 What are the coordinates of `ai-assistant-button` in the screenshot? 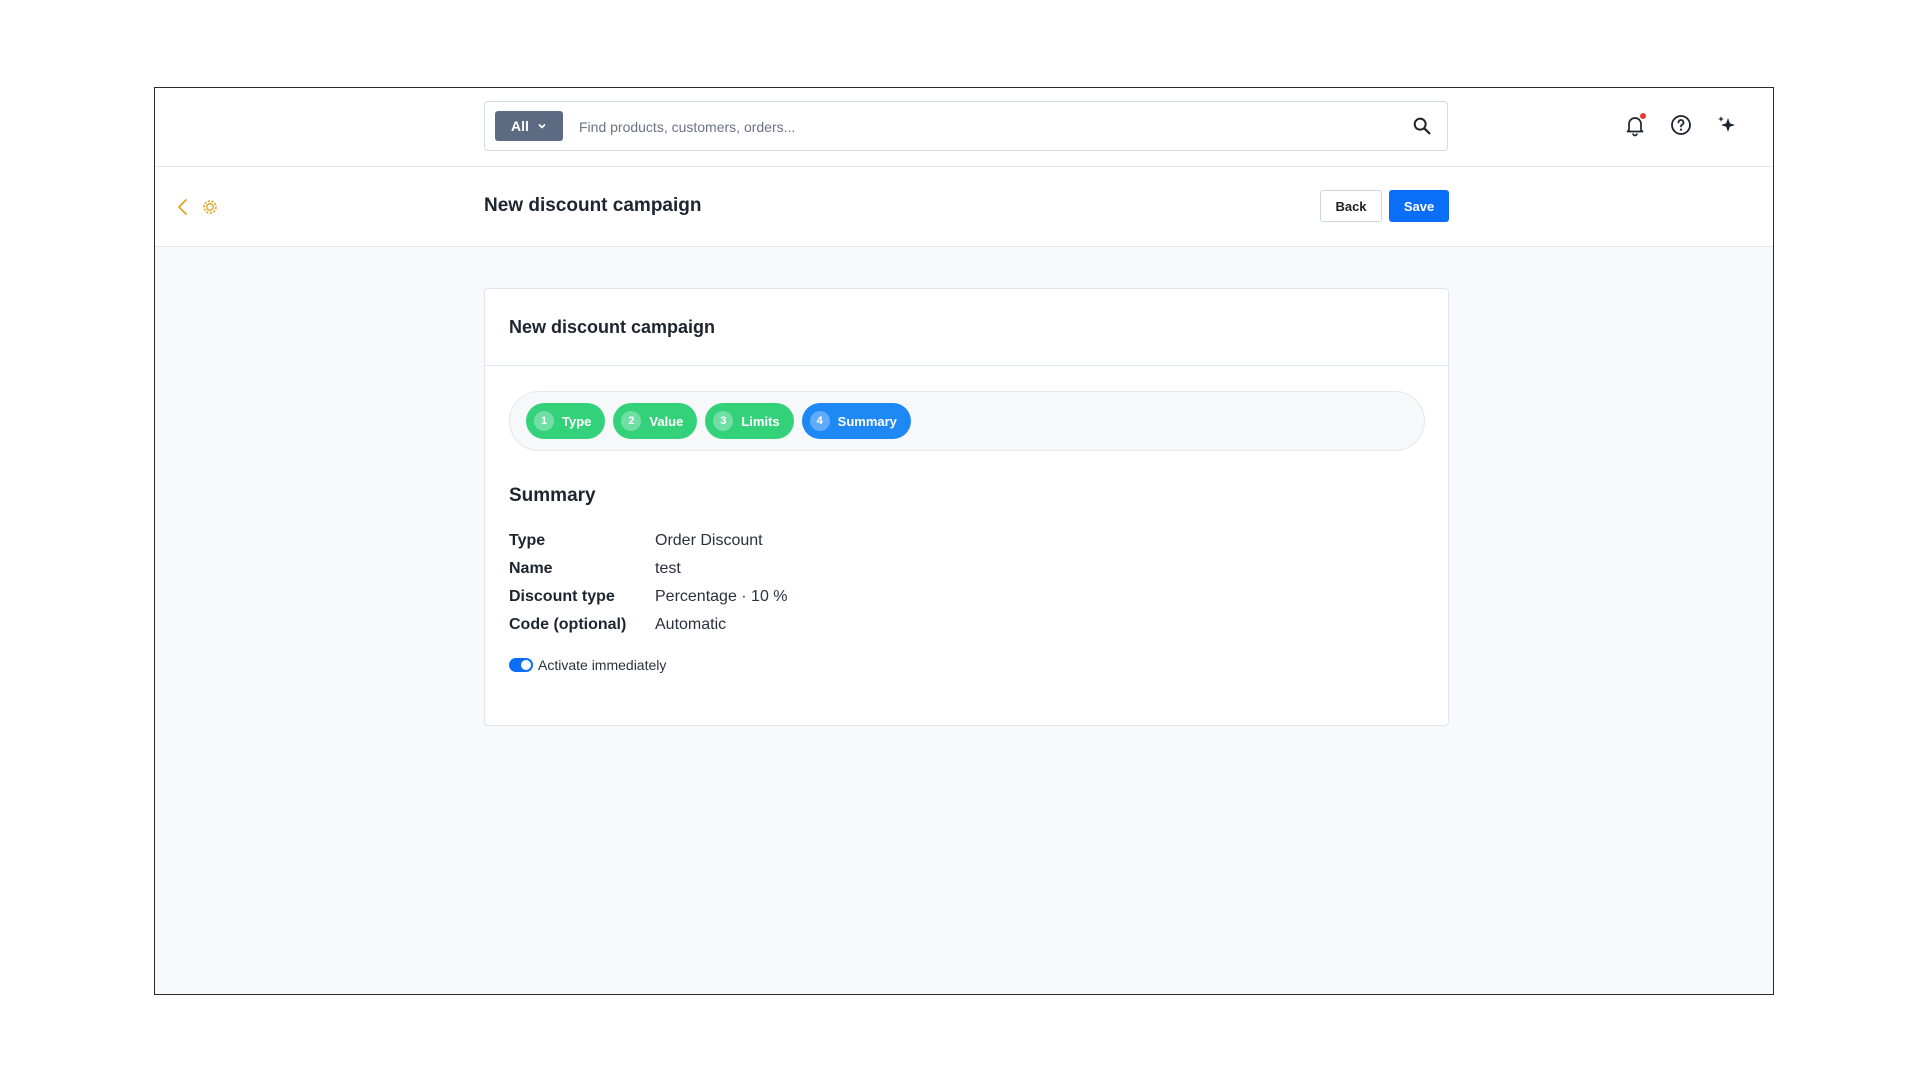 It's located at (1727, 125).